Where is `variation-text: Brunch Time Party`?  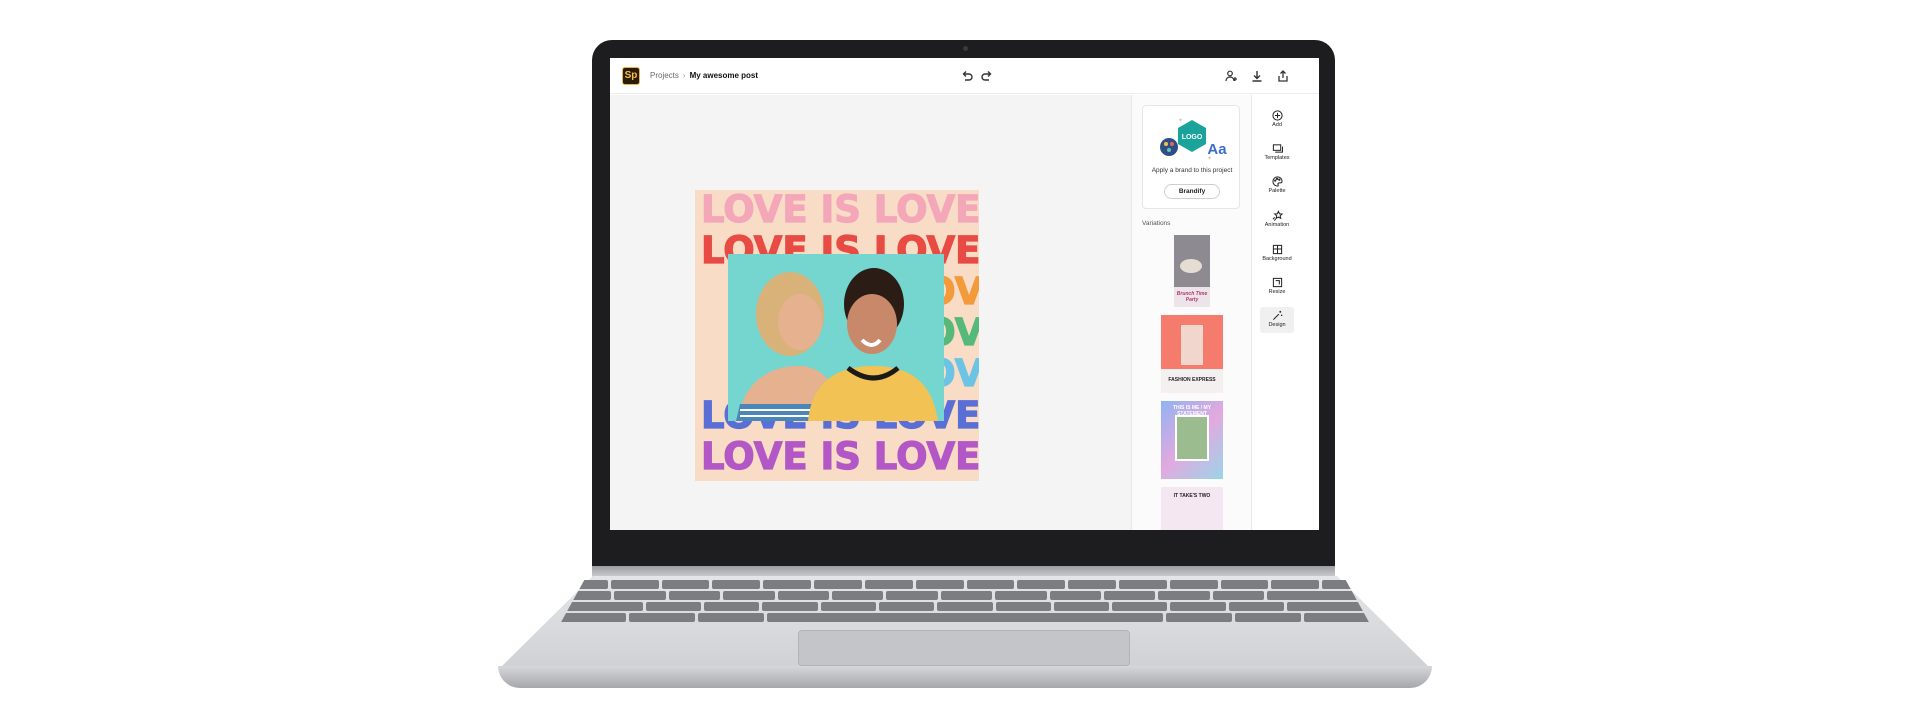
variation-text: Brunch Time Party is located at coordinates (1192, 297).